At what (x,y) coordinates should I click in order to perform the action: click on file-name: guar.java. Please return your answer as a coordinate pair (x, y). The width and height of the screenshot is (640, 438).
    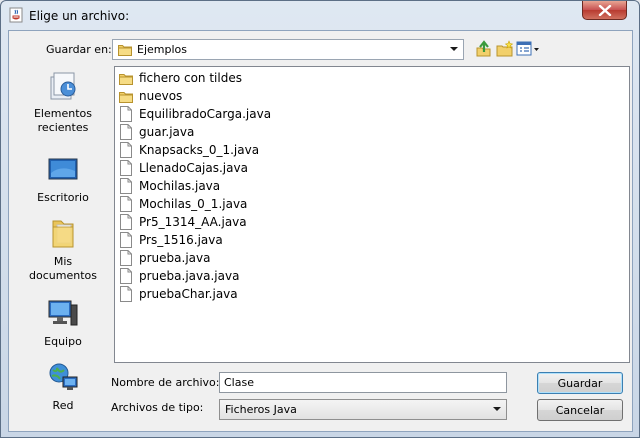
    Looking at the image, I should click on (167, 132).